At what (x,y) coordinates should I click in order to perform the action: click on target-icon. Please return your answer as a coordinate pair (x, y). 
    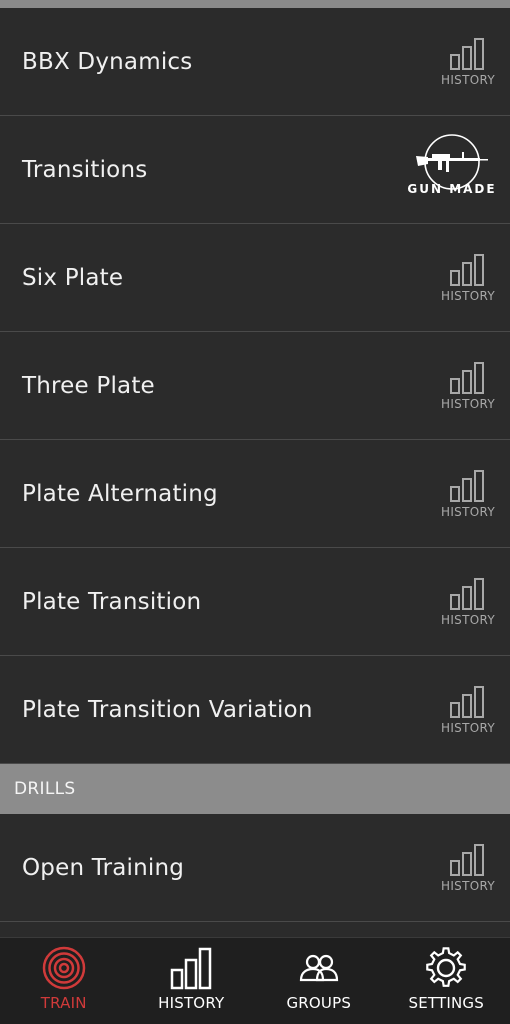
    Looking at the image, I should click on (63, 968).